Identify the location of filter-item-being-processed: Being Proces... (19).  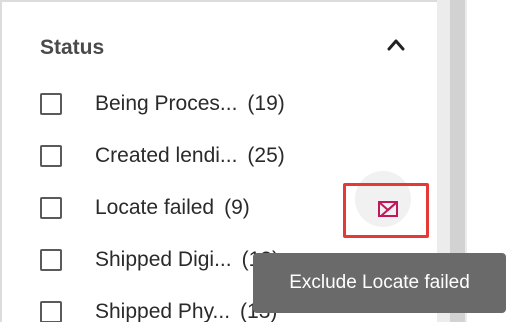
(230, 104).